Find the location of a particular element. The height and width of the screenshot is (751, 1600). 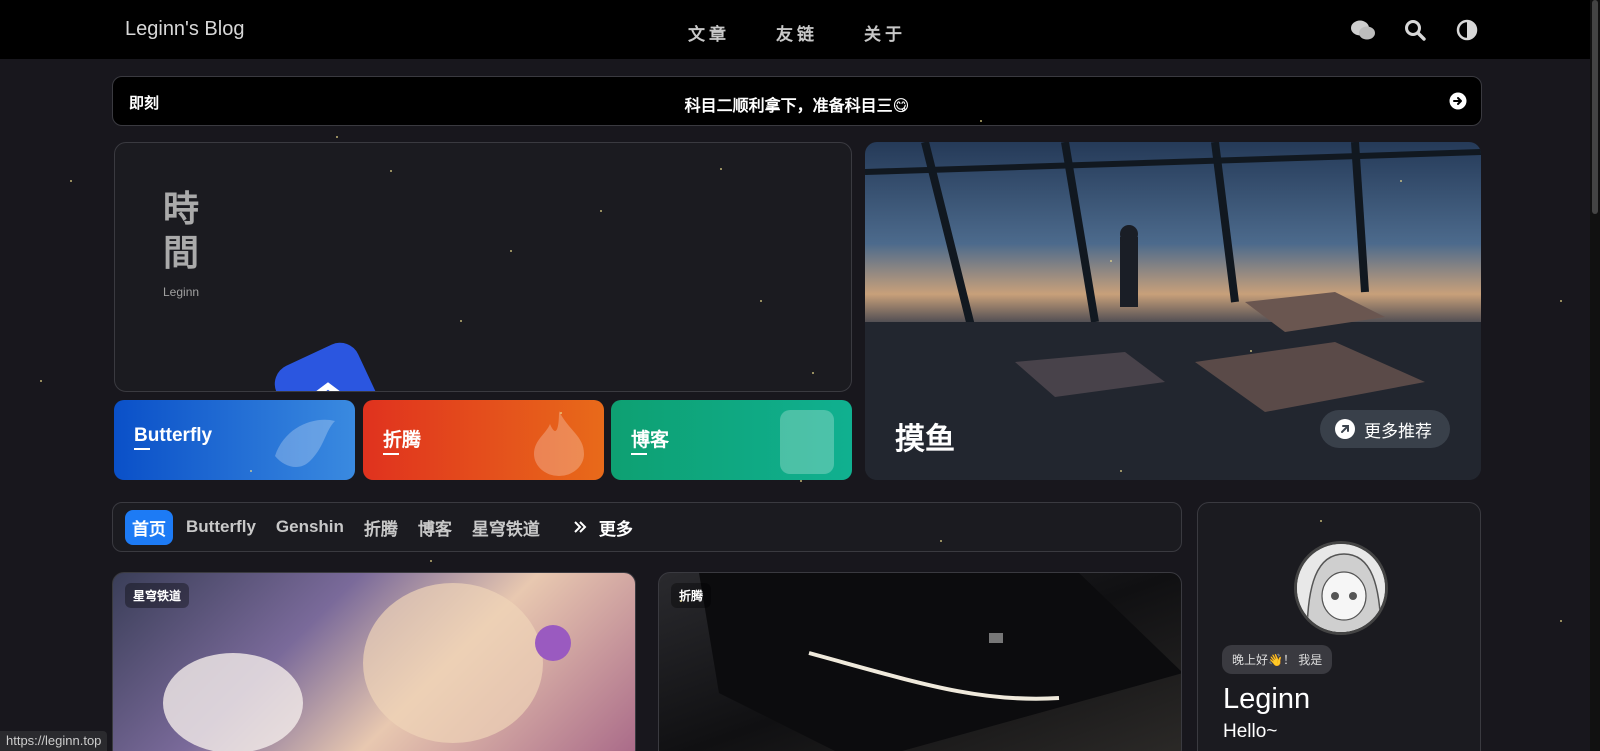

greeting-badge: 晚上好👋！ 我是 is located at coordinates (1277, 659).